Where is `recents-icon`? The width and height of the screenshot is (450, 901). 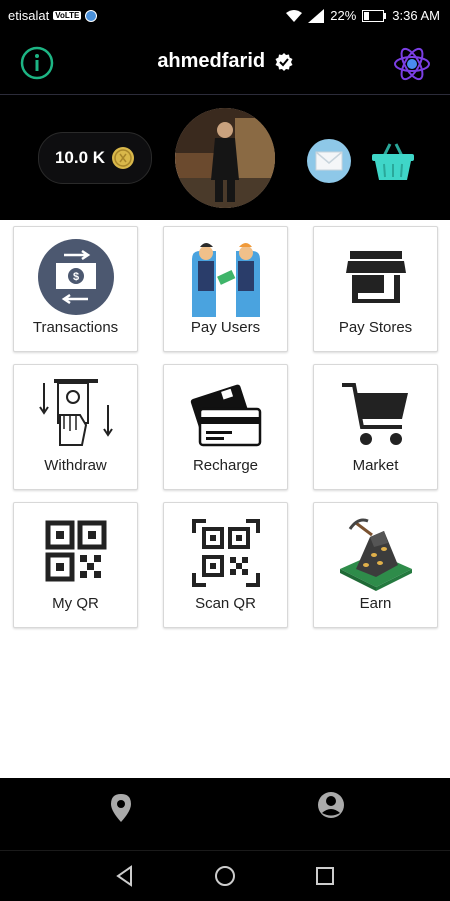
recents-icon is located at coordinates (325, 876).